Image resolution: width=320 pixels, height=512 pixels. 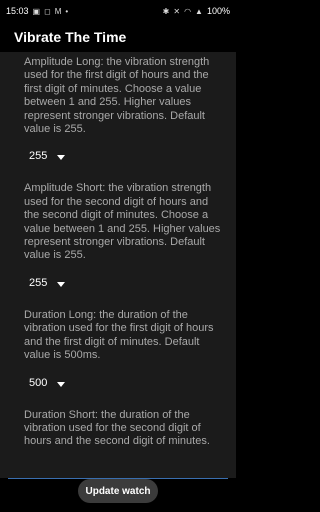 What do you see at coordinates (166, 11) in the screenshot?
I see `bluetooth-icon: ✱` at bounding box center [166, 11].